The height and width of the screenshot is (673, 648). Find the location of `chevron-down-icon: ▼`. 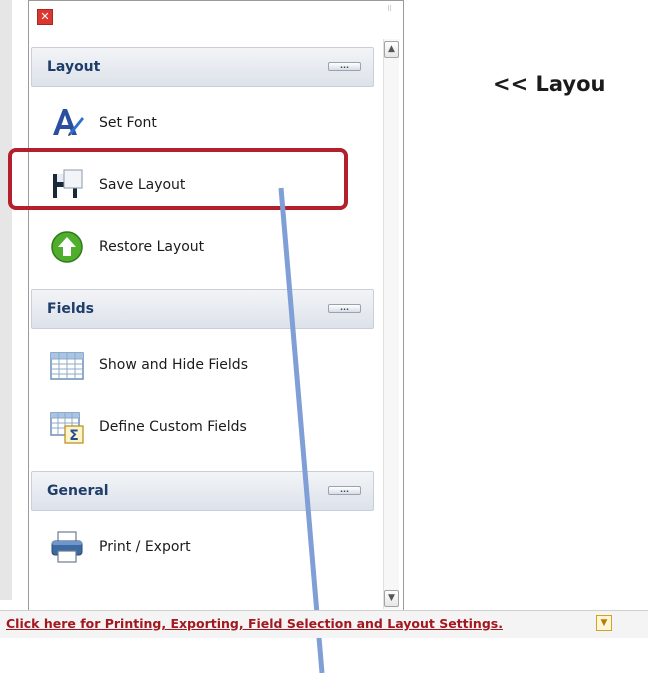

chevron-down-icon: ▼ is located at coordinates (604, 623).